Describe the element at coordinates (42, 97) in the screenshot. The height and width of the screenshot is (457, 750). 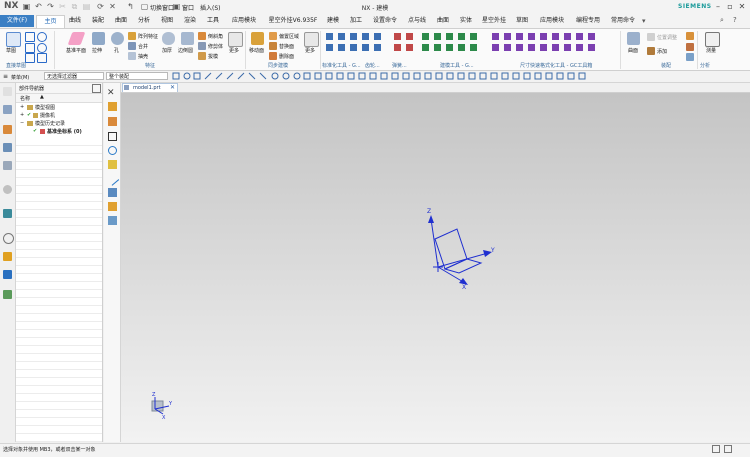
I see `sort-ascending-icon: ▲` at that location.